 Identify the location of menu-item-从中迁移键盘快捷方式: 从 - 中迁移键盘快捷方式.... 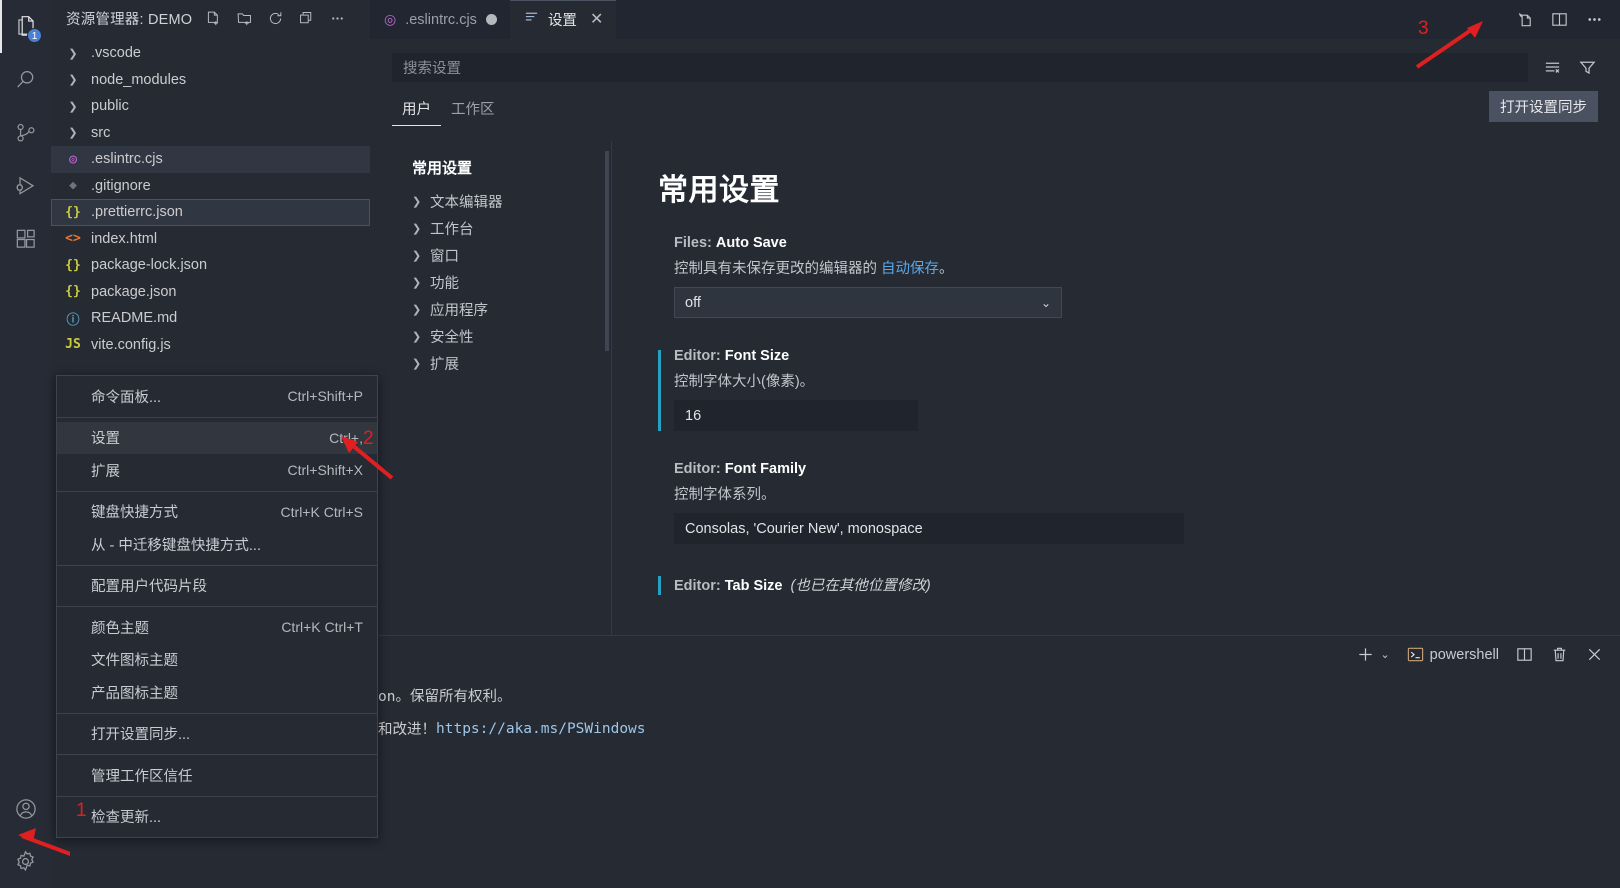
(217, 544).